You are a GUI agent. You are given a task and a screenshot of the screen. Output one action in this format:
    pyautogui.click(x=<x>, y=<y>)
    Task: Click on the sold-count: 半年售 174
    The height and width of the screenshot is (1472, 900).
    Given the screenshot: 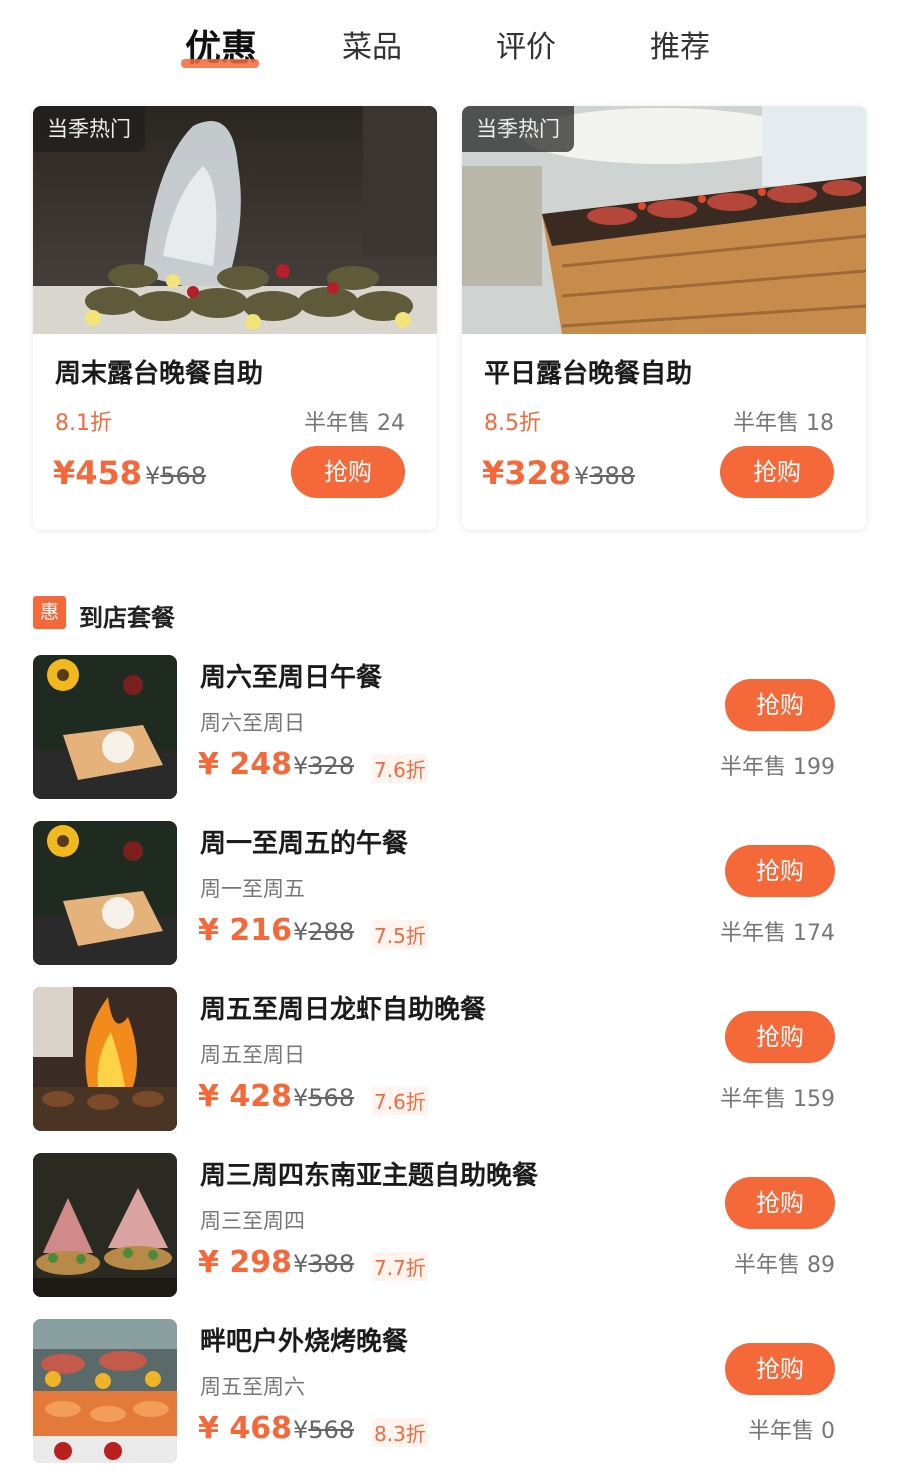 What is the action you would take?
    pyautogui.click(x=777, y=933)
    